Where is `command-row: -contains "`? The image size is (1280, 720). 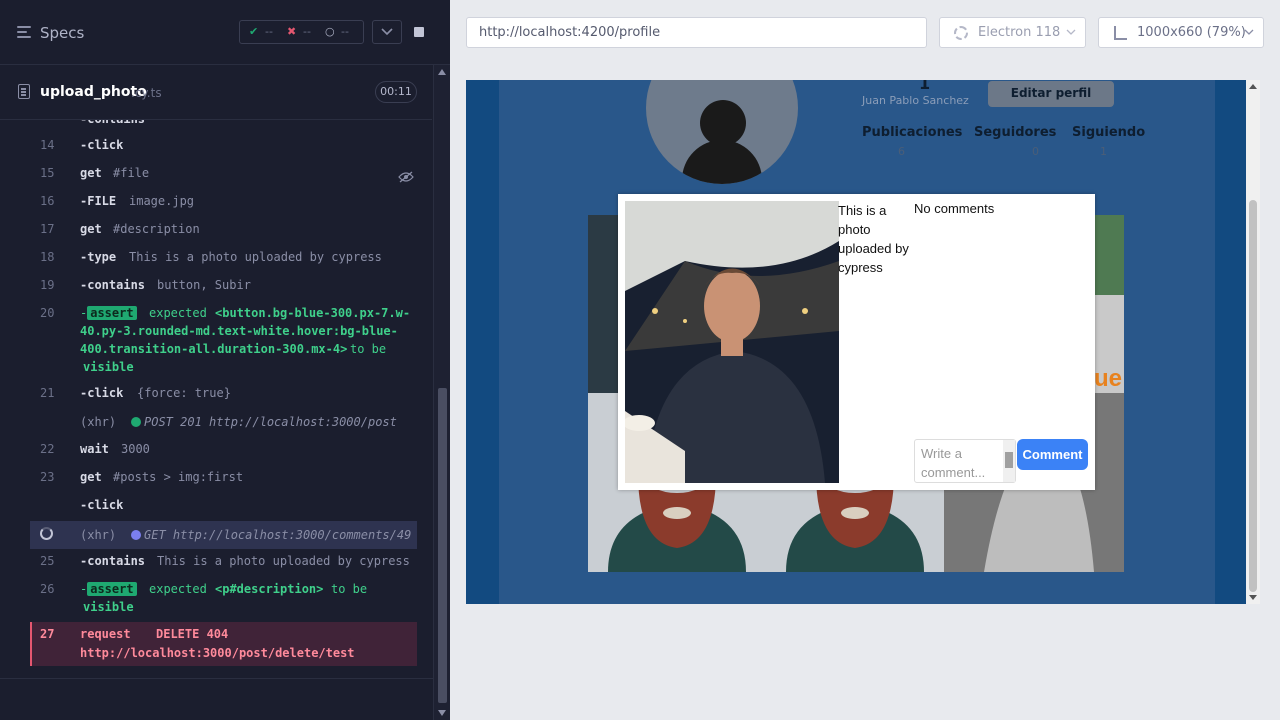
command-row: -contains " is located at coordinates (223, 124).